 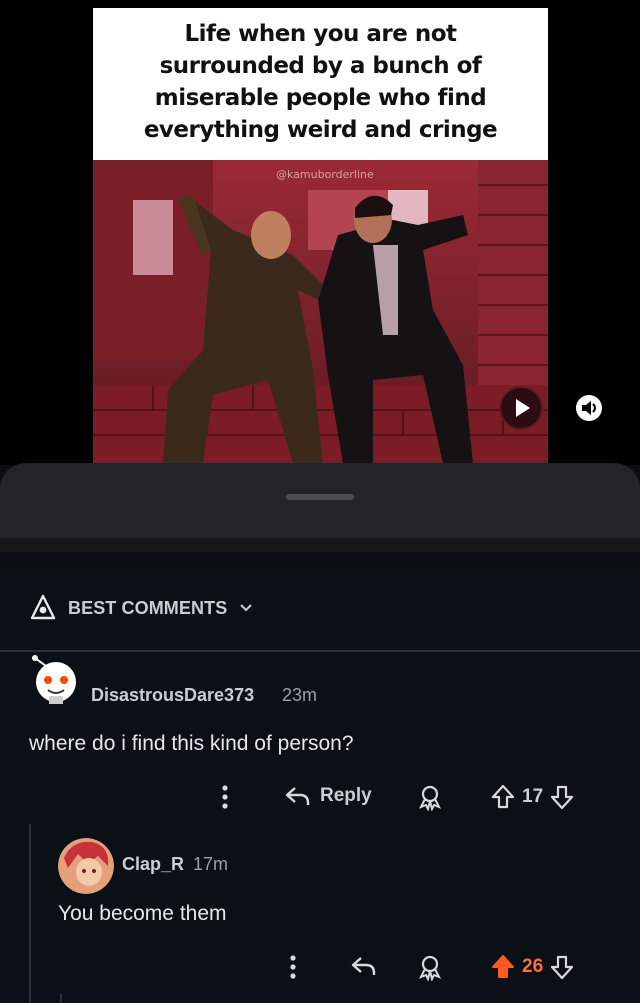 What do you see at coordinates (153, 864) in the screenshot?
I see `comment-author: Clap_R` at bounding box center [153, 864].